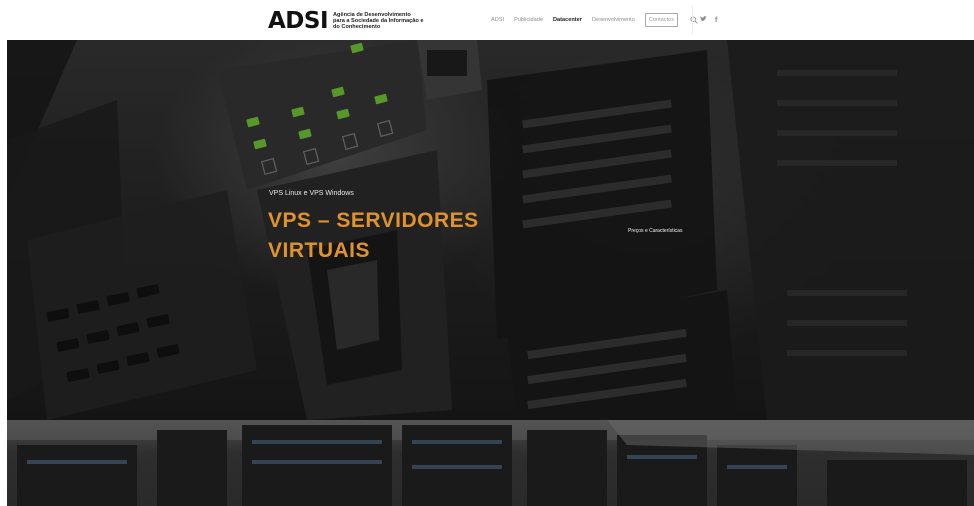  I want to click on hero-subtitle: VPS Linux e VPS Windows, so click(311, 193).